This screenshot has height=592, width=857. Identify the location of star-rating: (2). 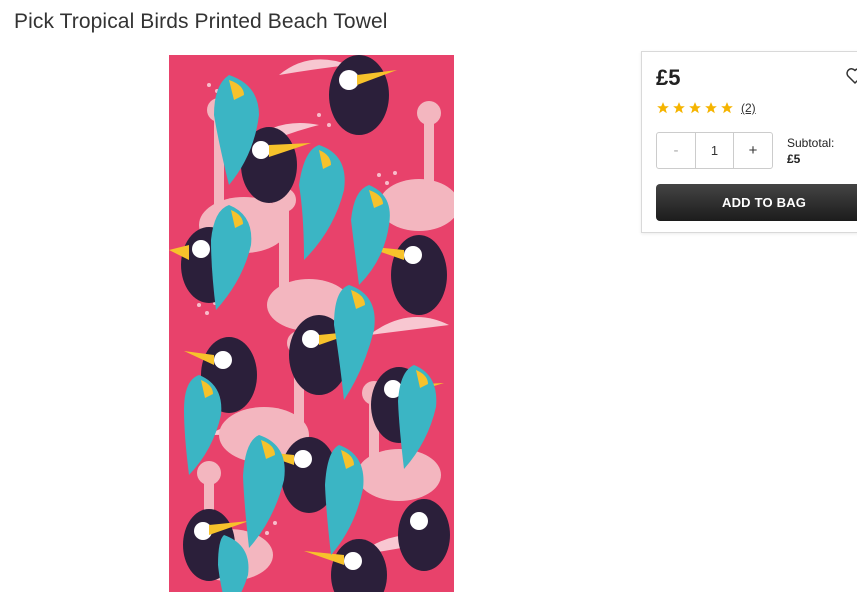
(706, 108).